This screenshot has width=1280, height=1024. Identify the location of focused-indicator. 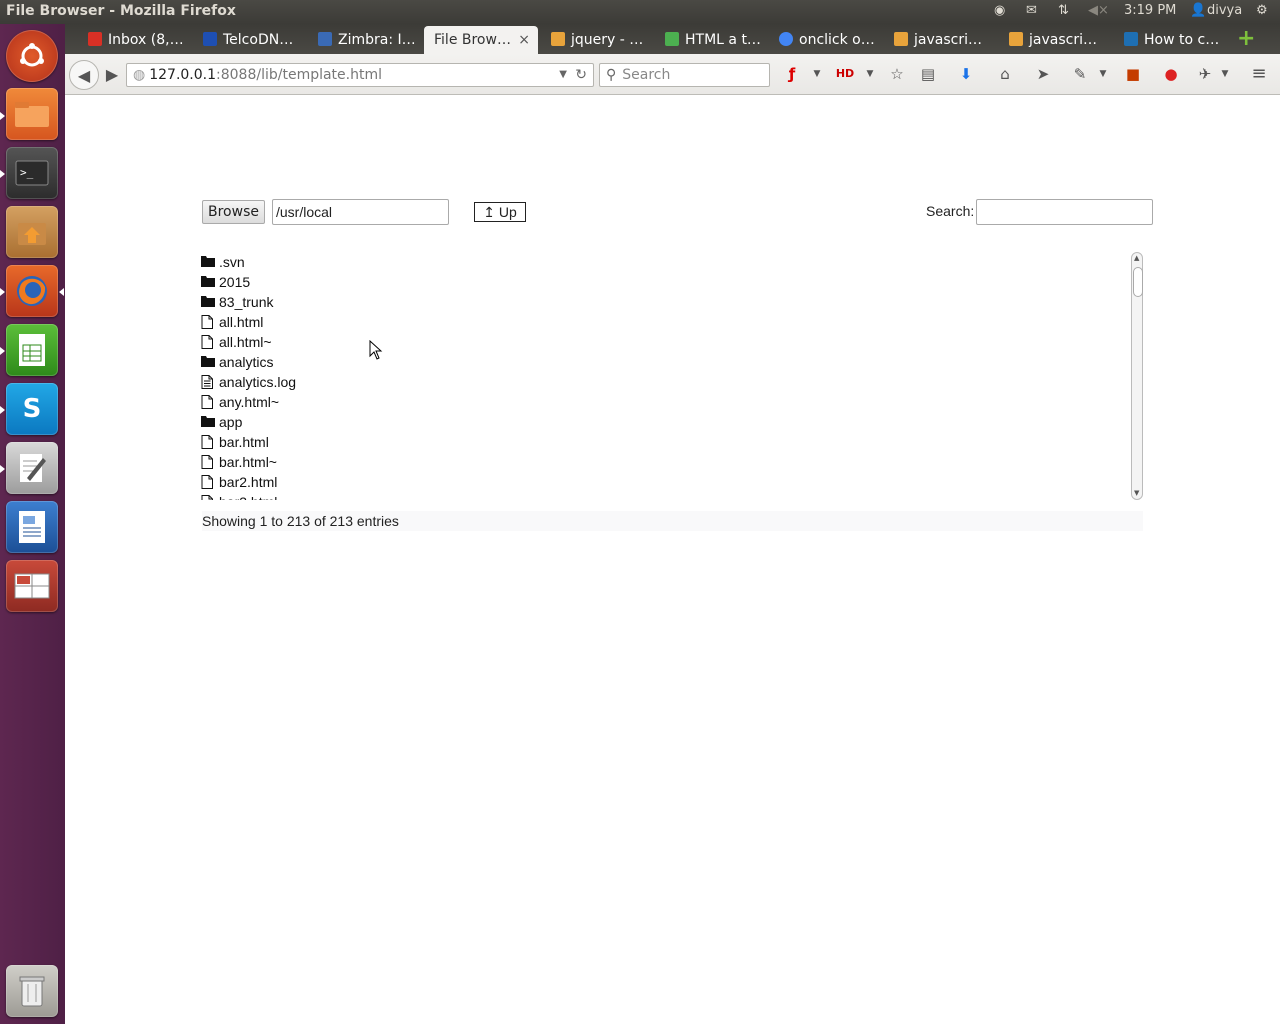
(61, 292).